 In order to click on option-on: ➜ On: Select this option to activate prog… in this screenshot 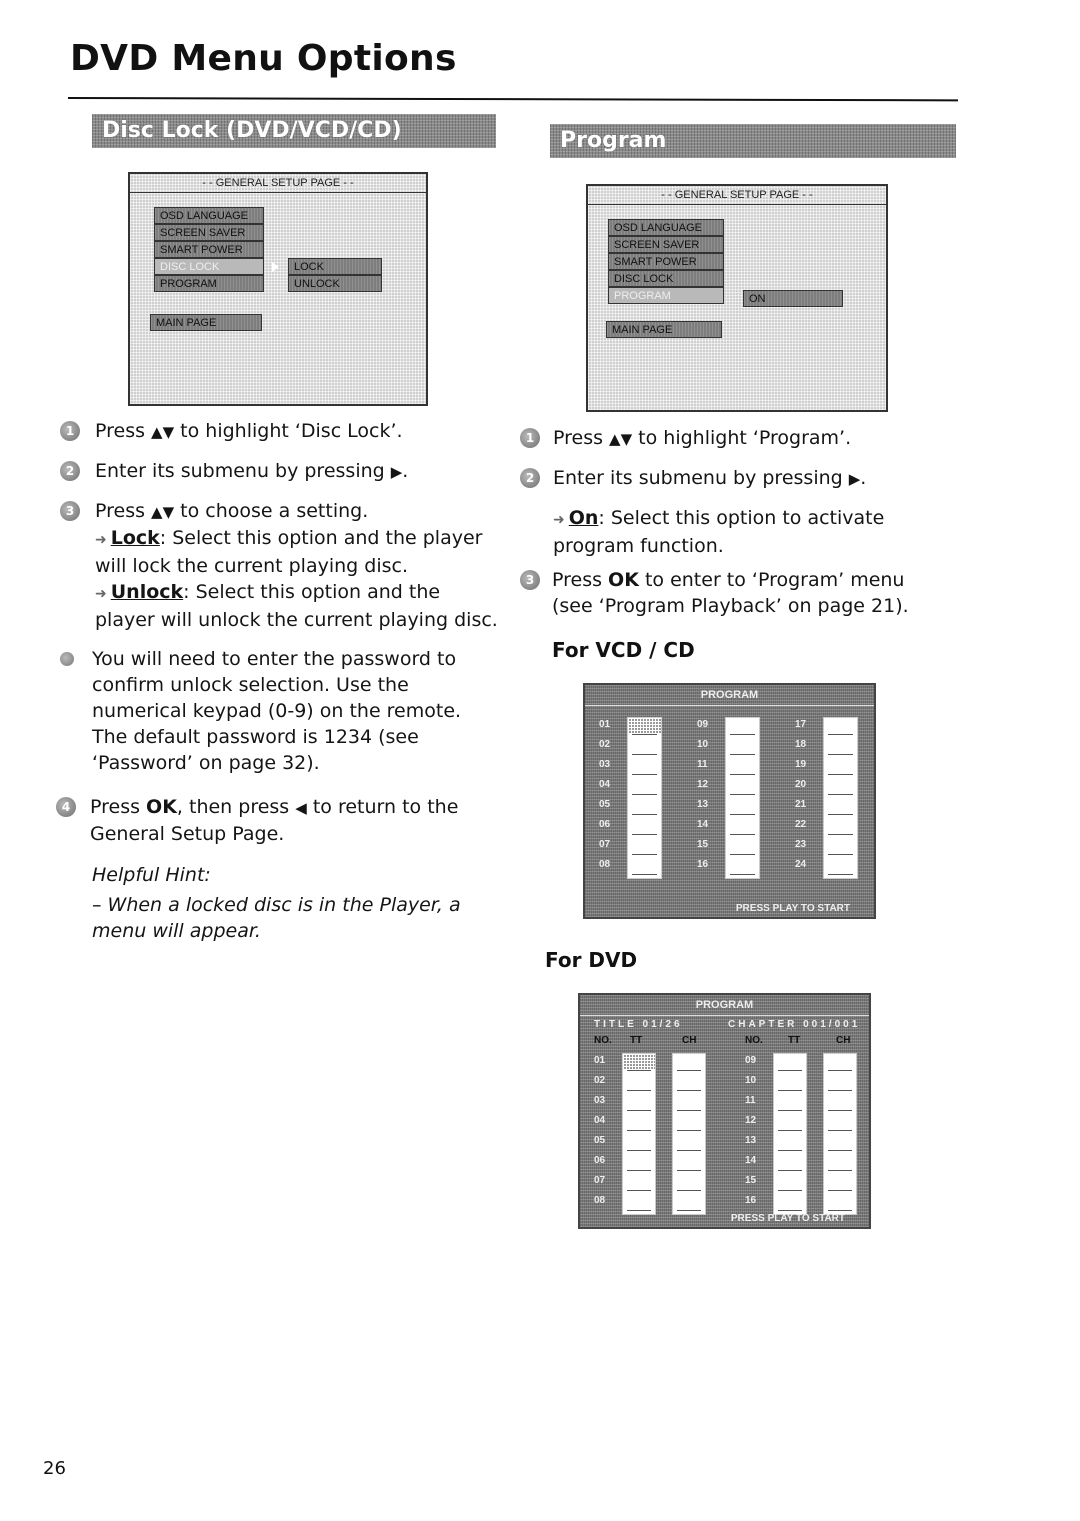, I will do `click(743, 532)`.